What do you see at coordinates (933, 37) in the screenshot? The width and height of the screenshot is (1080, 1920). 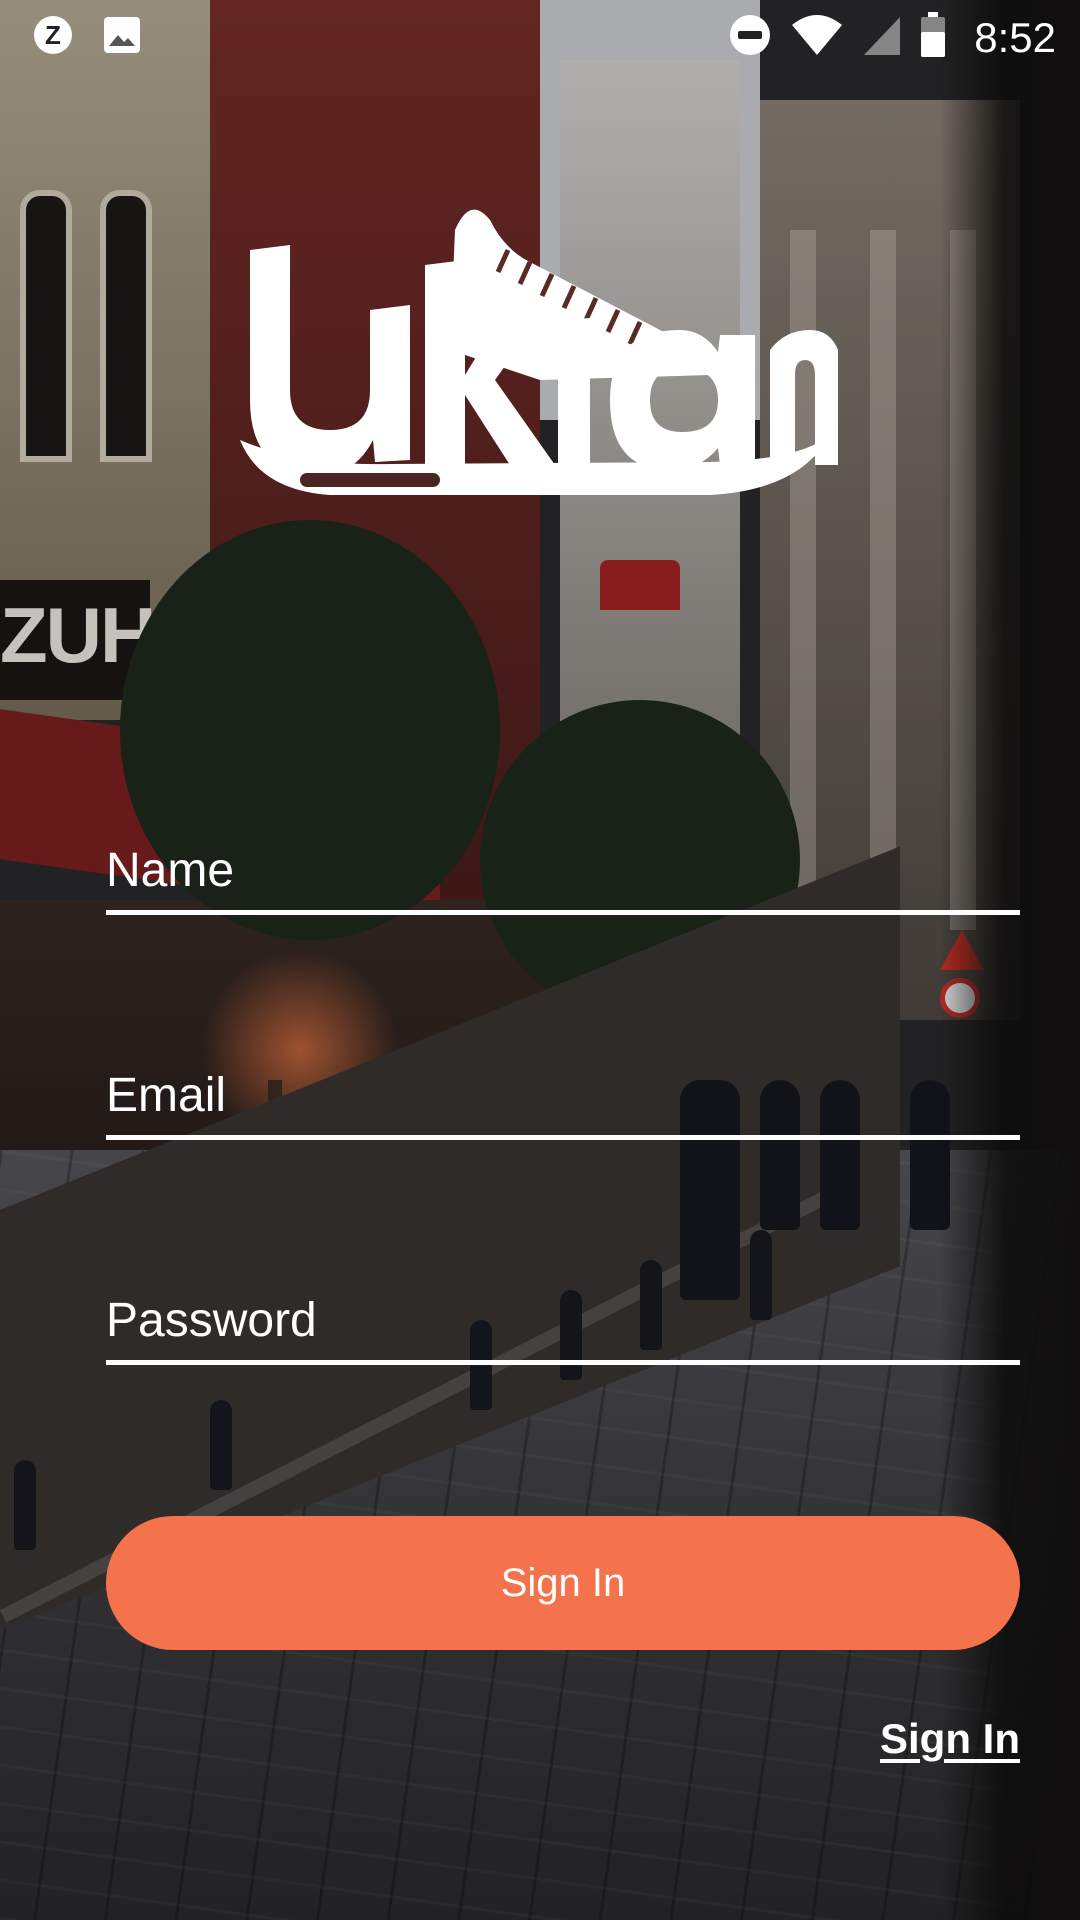 I see `battery-icon` at bounding box center [933, 37].